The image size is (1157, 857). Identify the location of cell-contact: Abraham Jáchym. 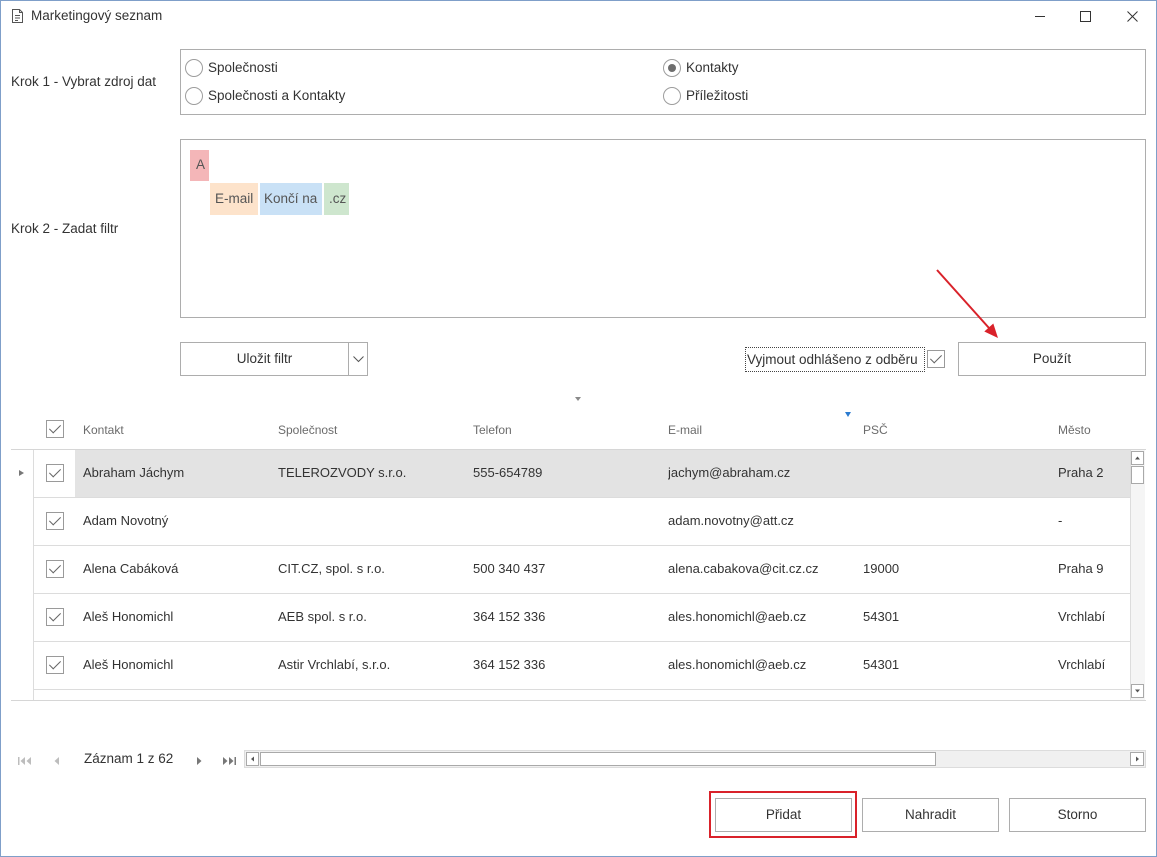
(134, 472).